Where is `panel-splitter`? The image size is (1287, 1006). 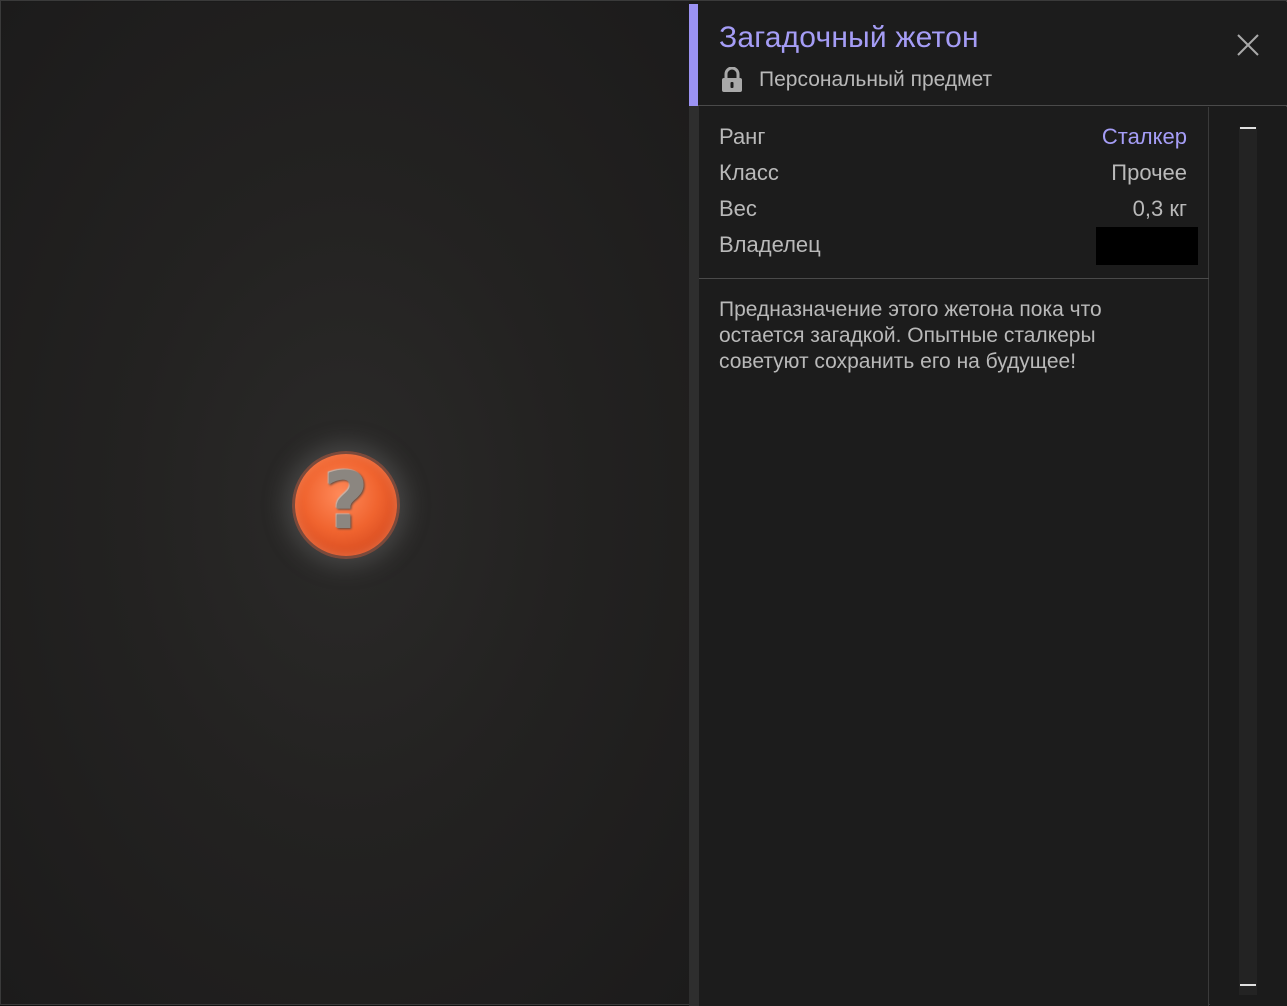
panel-splitter is located at coordinates (694, 553).